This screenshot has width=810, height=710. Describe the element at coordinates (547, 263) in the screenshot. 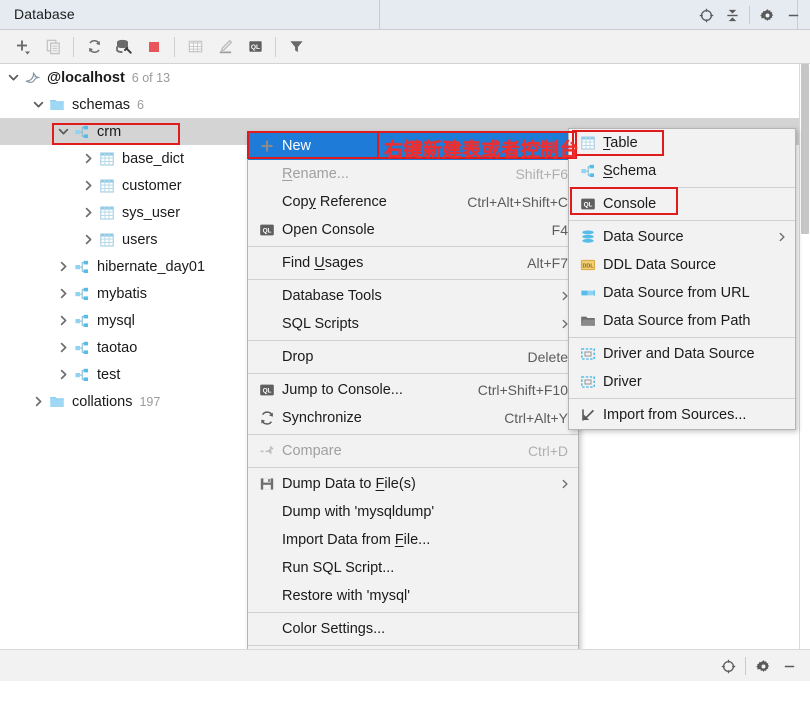

I see `menu-item-shortcut: Alt+F7` at that location.